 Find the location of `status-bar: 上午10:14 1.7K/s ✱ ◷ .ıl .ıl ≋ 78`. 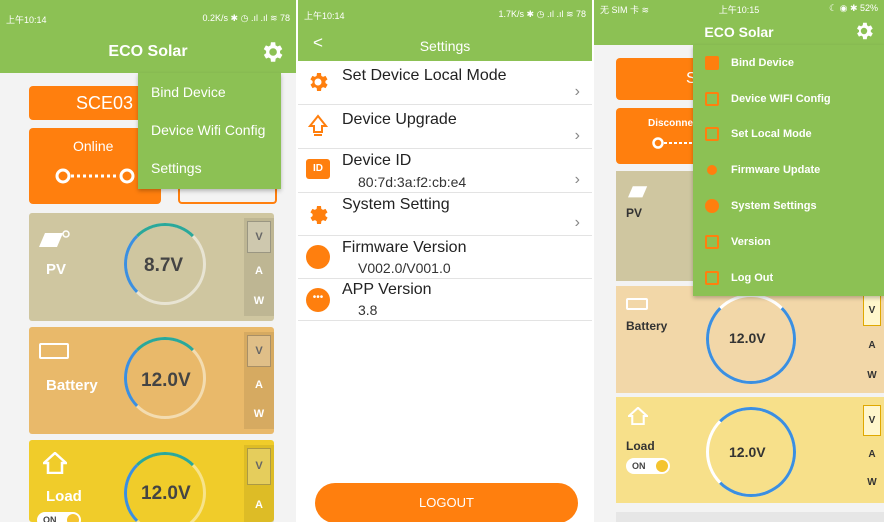

status-bar: 上午10:14 1.7K/s ✱ ◷ .ıl .ıl ≋ 78 is located at coordinates (445, 19).